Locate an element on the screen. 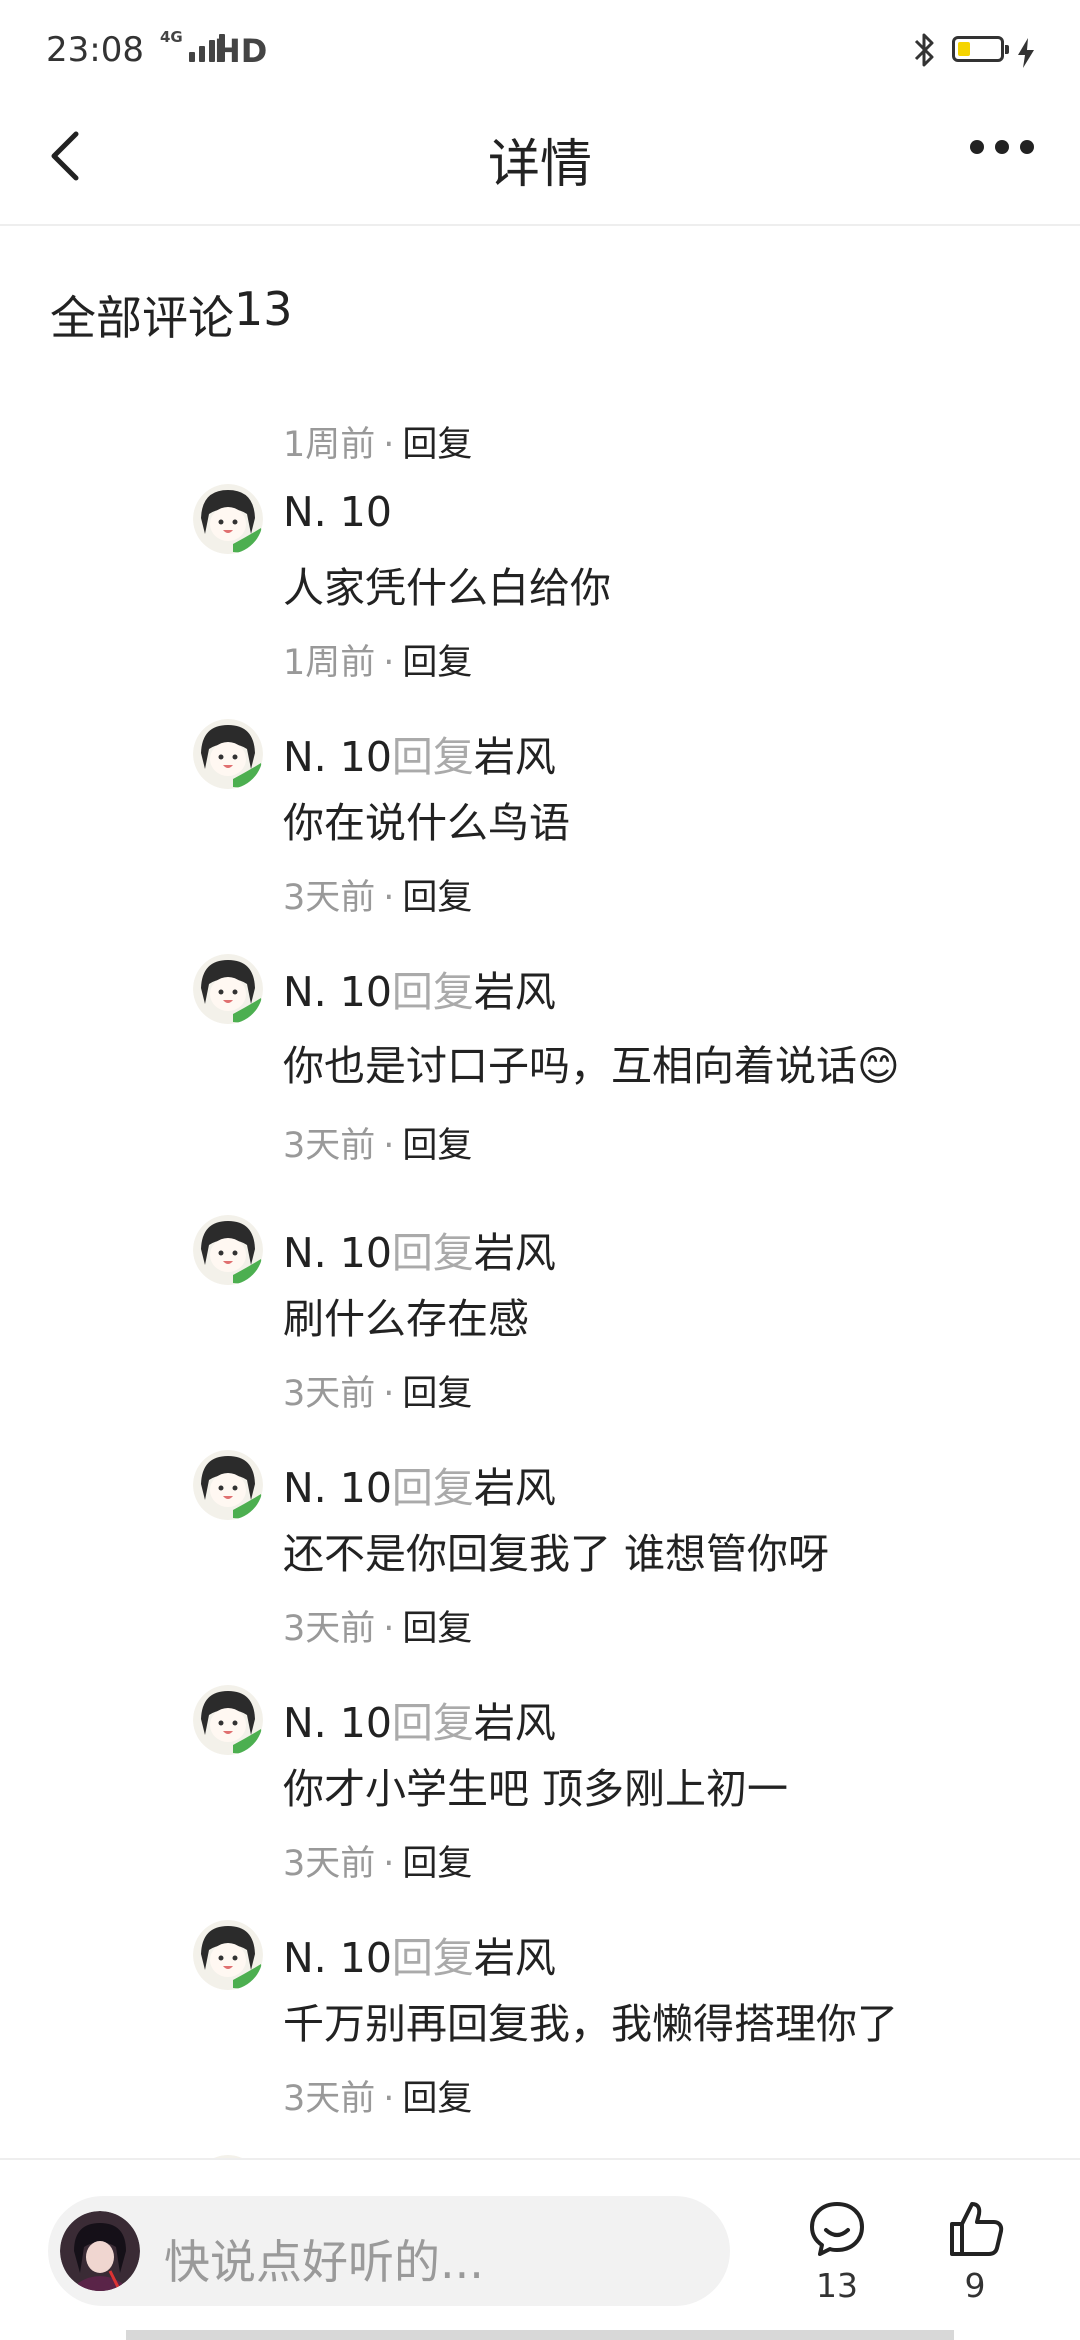 This screenshot has width=1080, height=2340. comment-text: 千万别再回复我，我懒得搭理你了 is located at coordinates (590, 2020).